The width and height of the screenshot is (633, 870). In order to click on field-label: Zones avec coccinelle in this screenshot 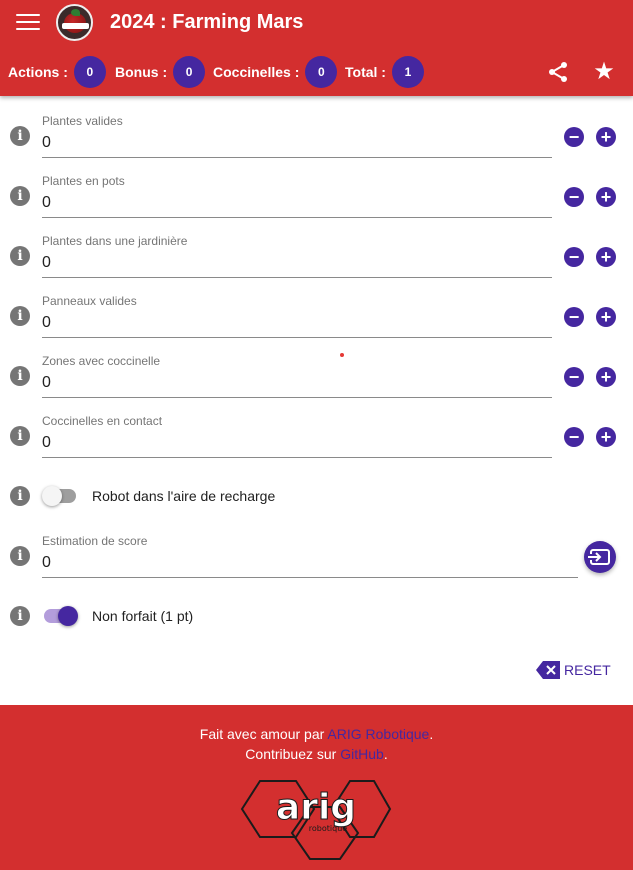, I will do `click(101, 361)`.